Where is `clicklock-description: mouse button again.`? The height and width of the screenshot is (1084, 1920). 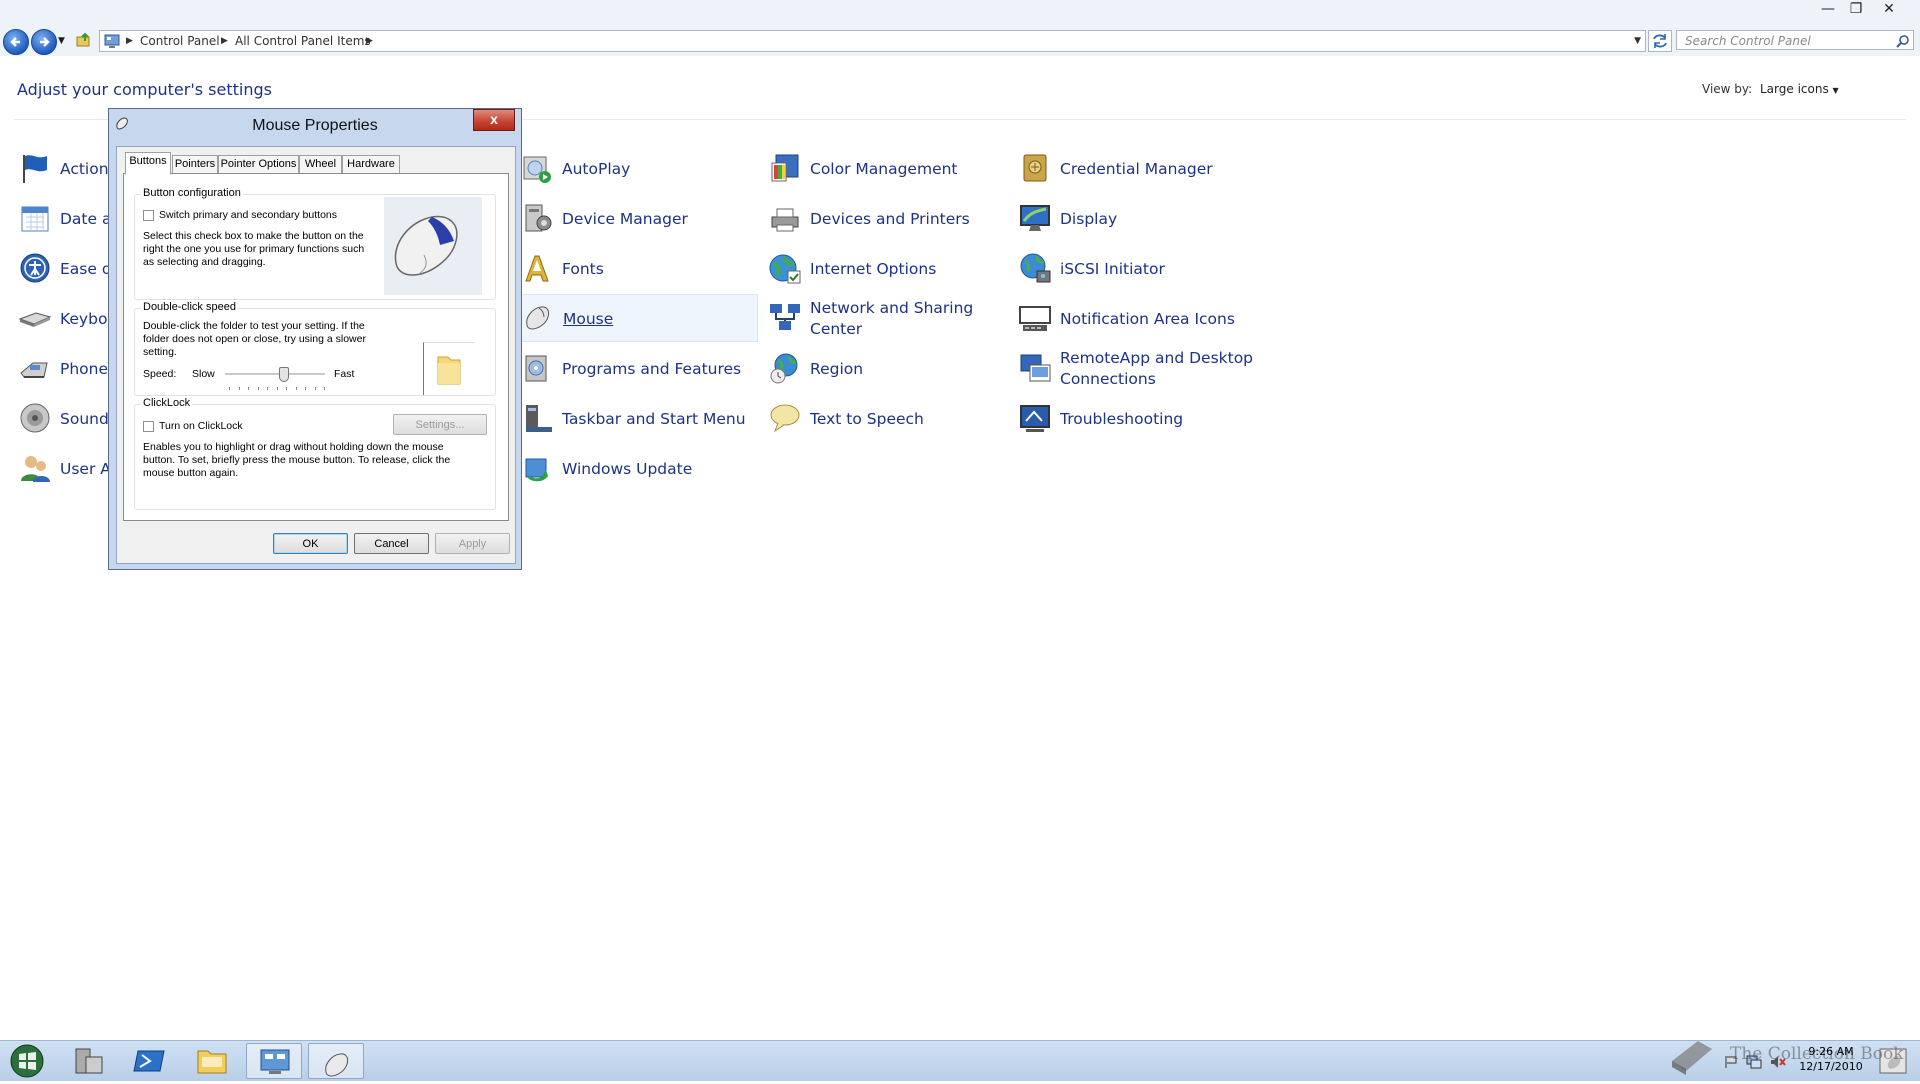
clicklock-description: mouse button again. is located at coordinates (191, 473).